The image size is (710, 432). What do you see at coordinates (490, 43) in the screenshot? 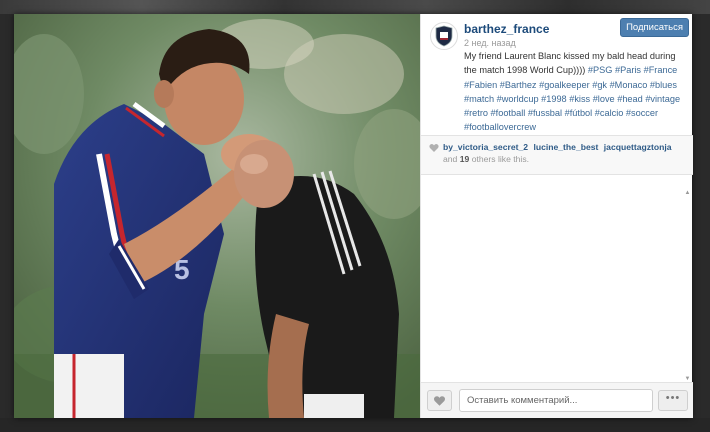
I see `post-time: 2 нед. назад` at bounding box center [490, 43].